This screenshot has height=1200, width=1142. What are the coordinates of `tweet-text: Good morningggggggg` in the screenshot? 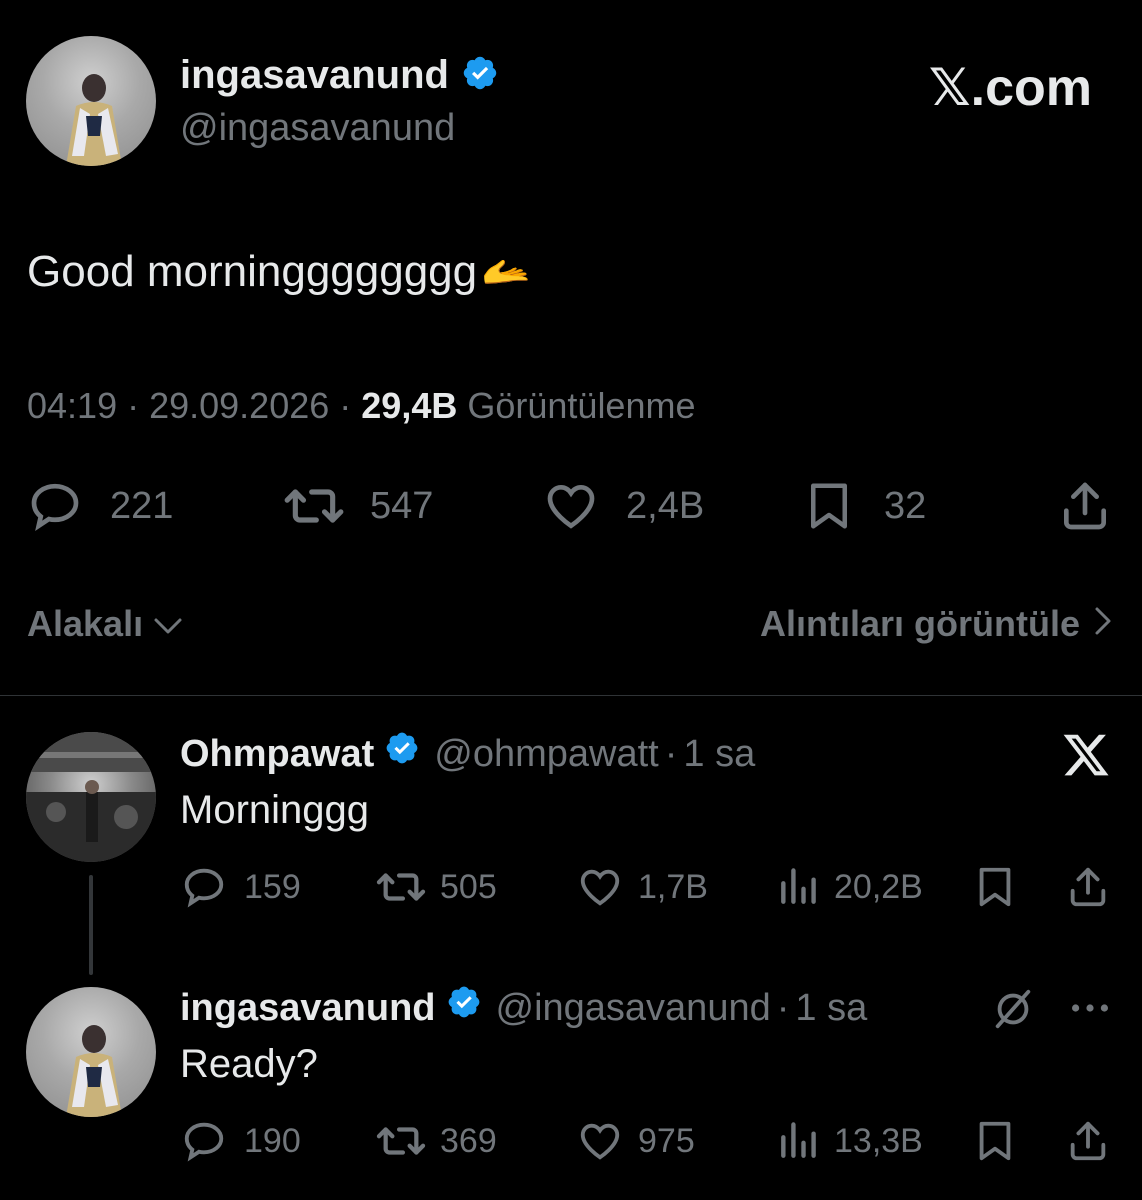 It's located at (252, 271).